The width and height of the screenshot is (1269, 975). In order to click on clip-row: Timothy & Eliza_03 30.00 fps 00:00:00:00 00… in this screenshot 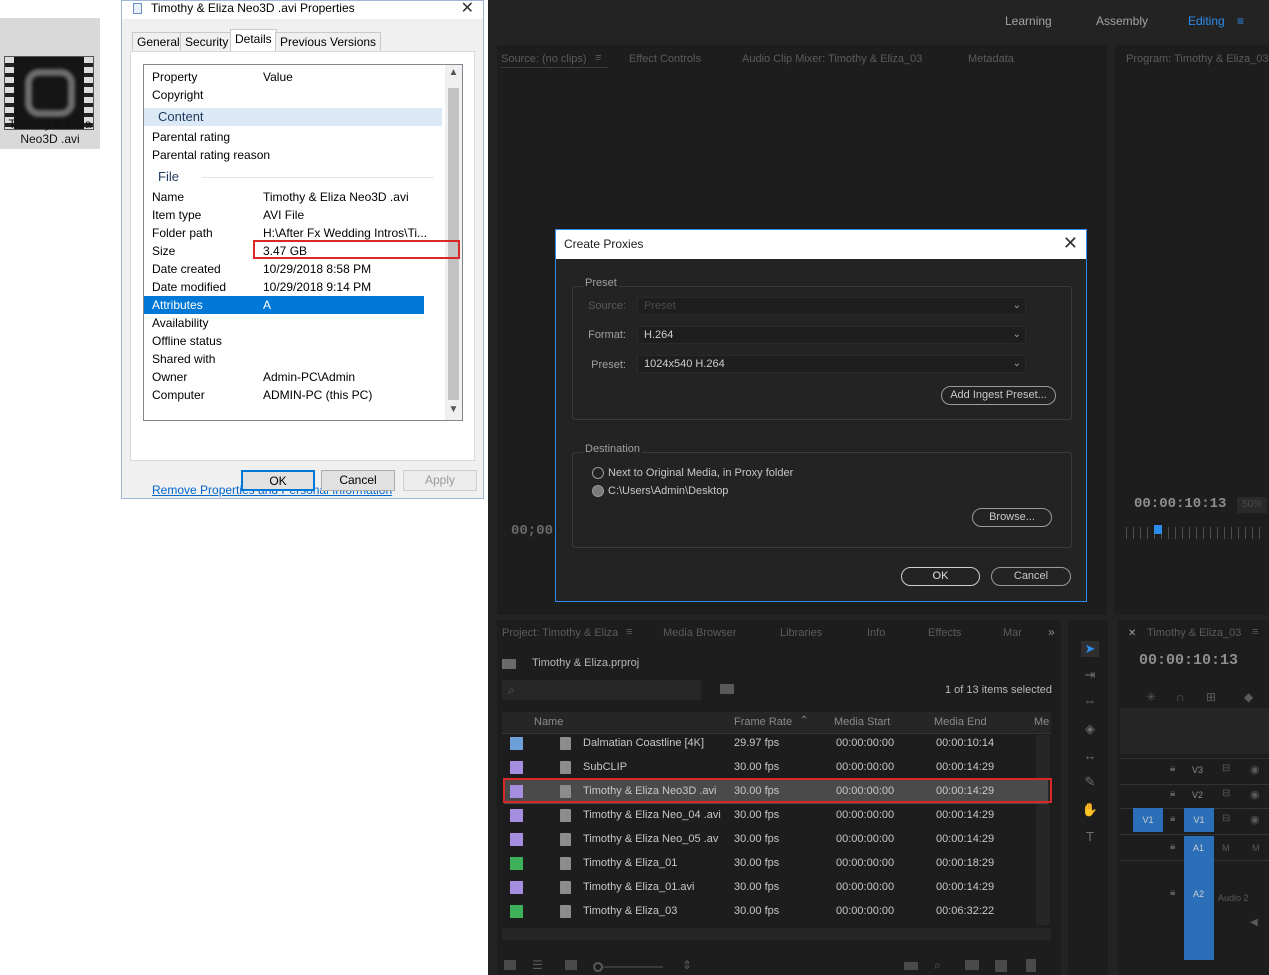, I will do `click(776, 912)`.